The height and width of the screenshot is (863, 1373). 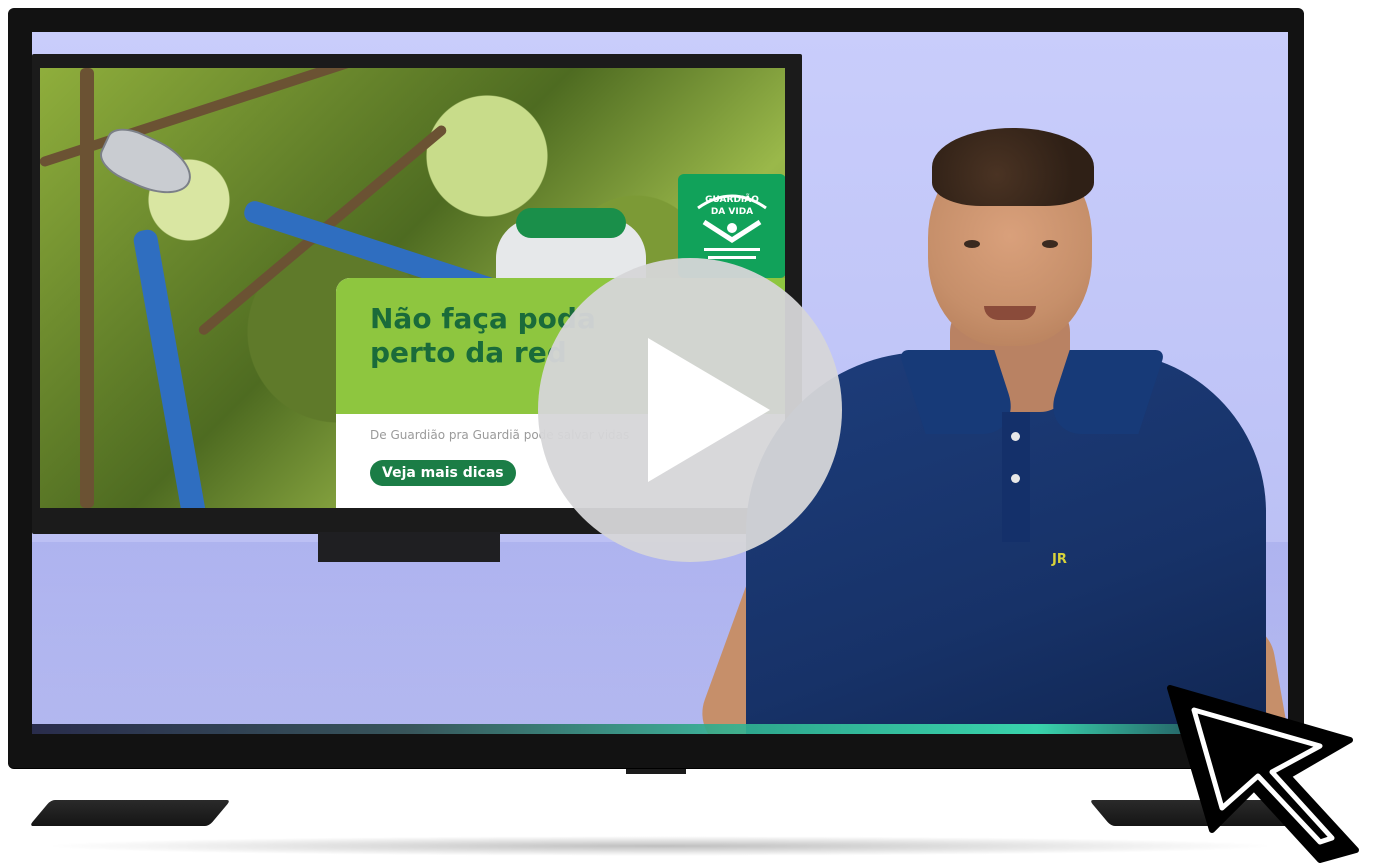 What do you see at coordinates (443, 473) in the screenshot?
I see `veja-mais-dicas-button: Veja mais dicas` at bounding box center [443, 473].